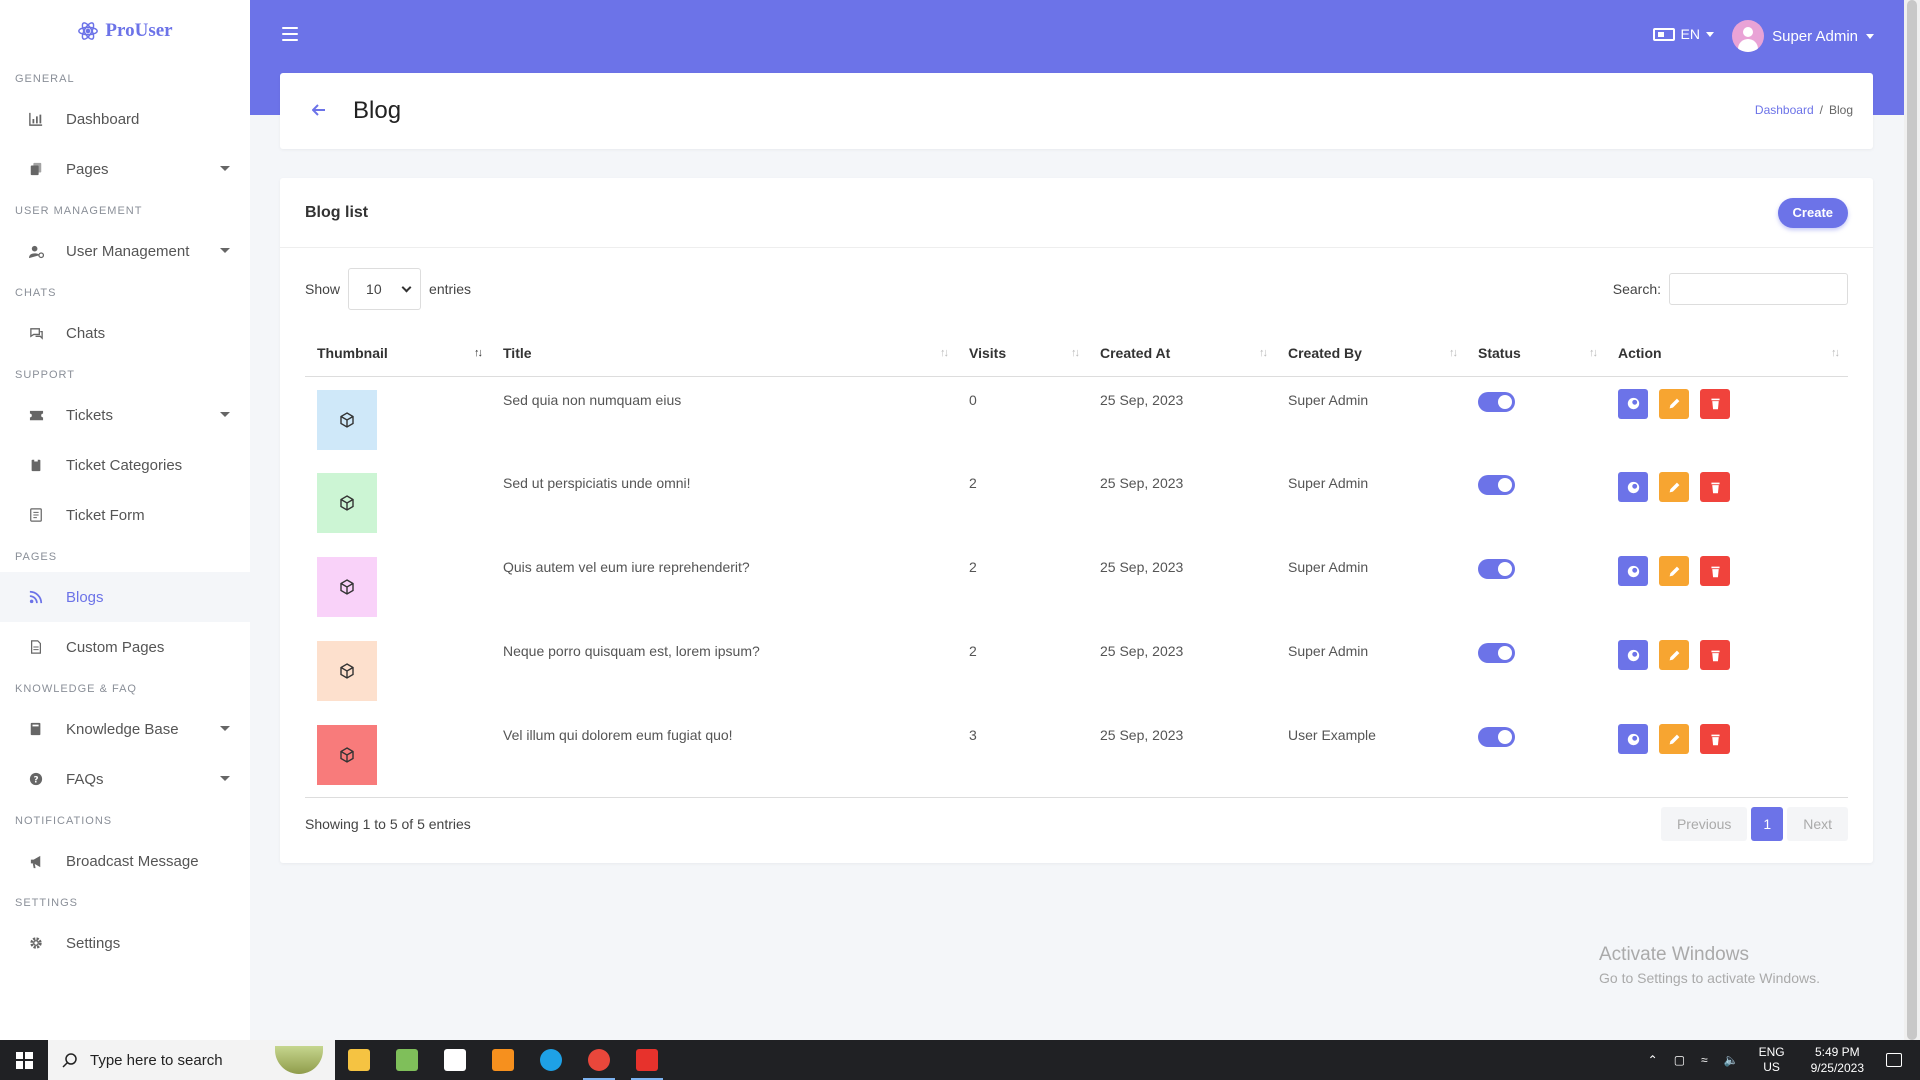 The image size is (1920, 1080). I want to click on column-header-title: Title ↑↓, so click(724, 353).